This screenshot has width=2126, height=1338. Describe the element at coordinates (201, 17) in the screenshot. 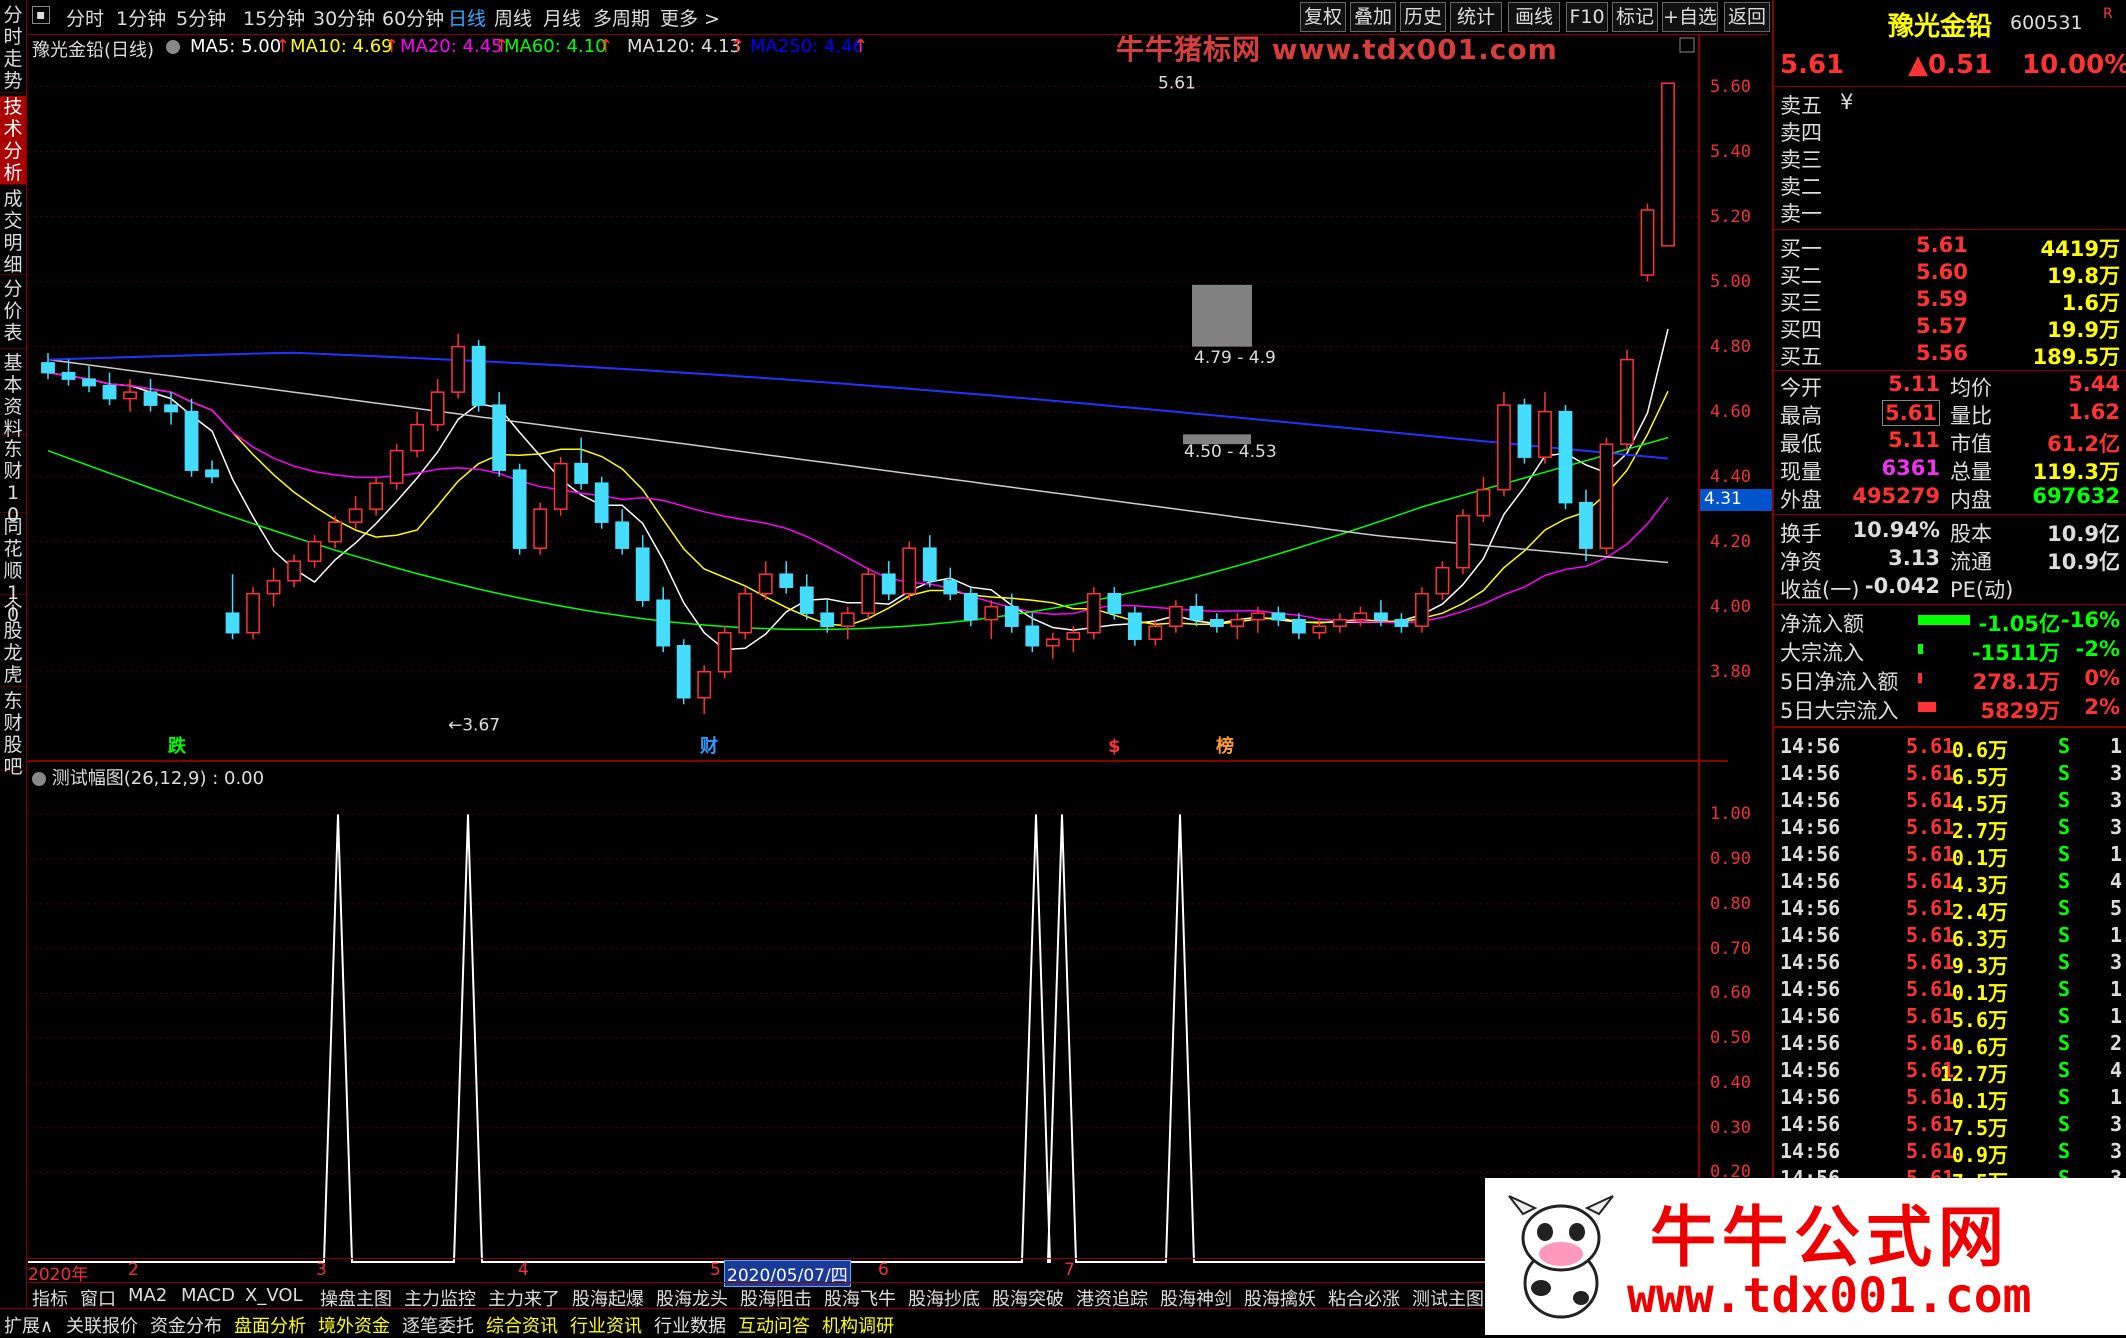

I see `period-tab-2: 5分钟` at that location.